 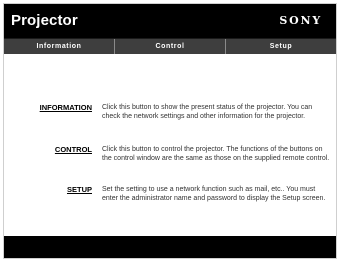 What do you see at coordinates (281, 46) in the screenshot?
I see `tab-setup: Setup` at bounding box center [281, 46].